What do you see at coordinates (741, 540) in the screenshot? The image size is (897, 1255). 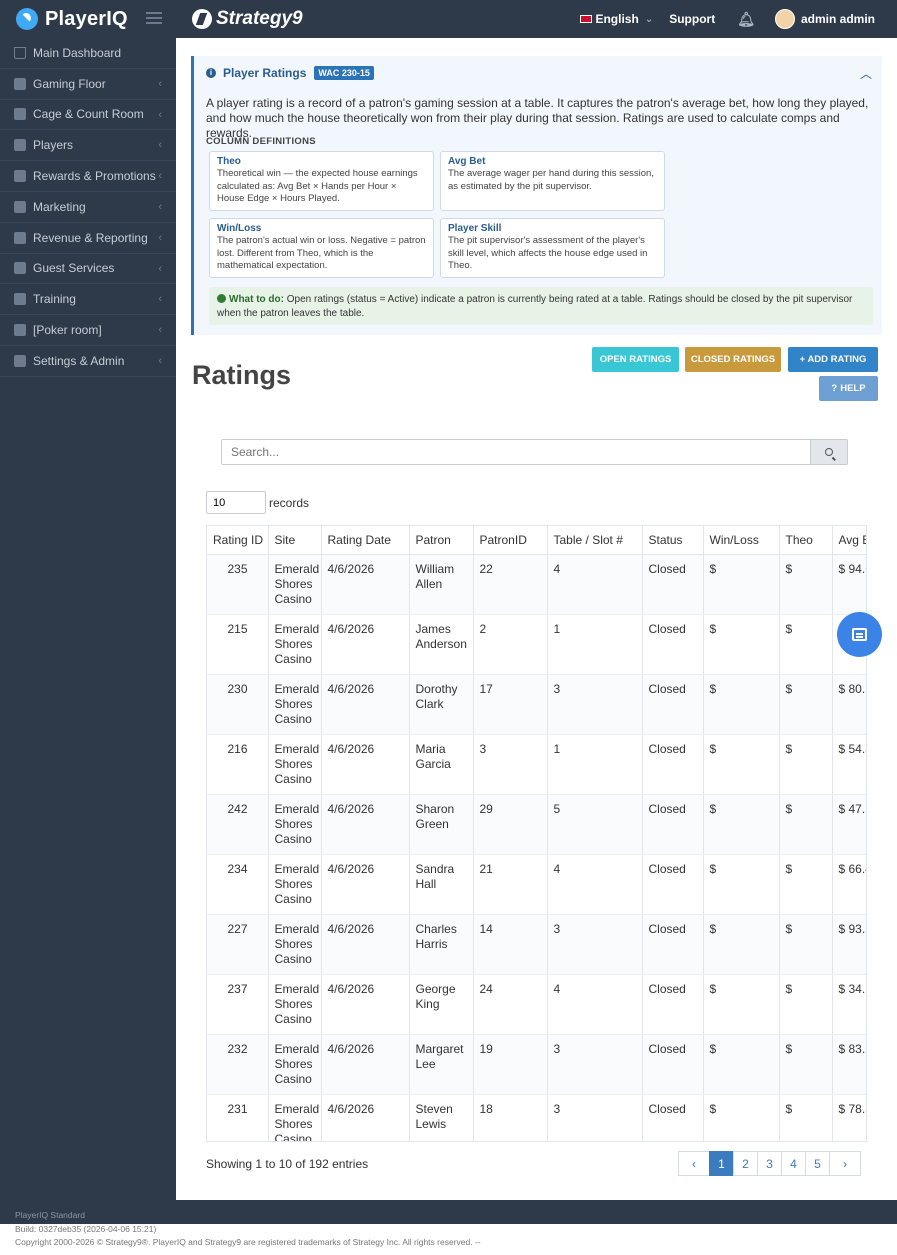 I see `column-header: Win/Loss` at bounding box center [741, 540].